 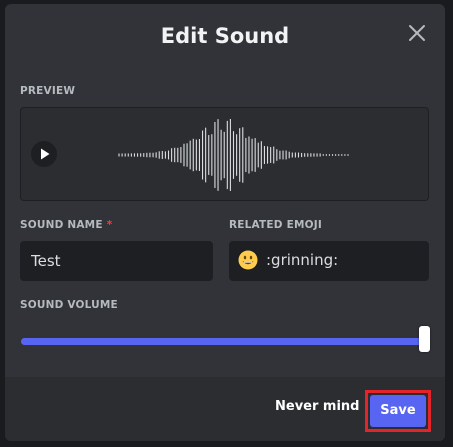 I want to click on waveform, so click(x=233, y=155).